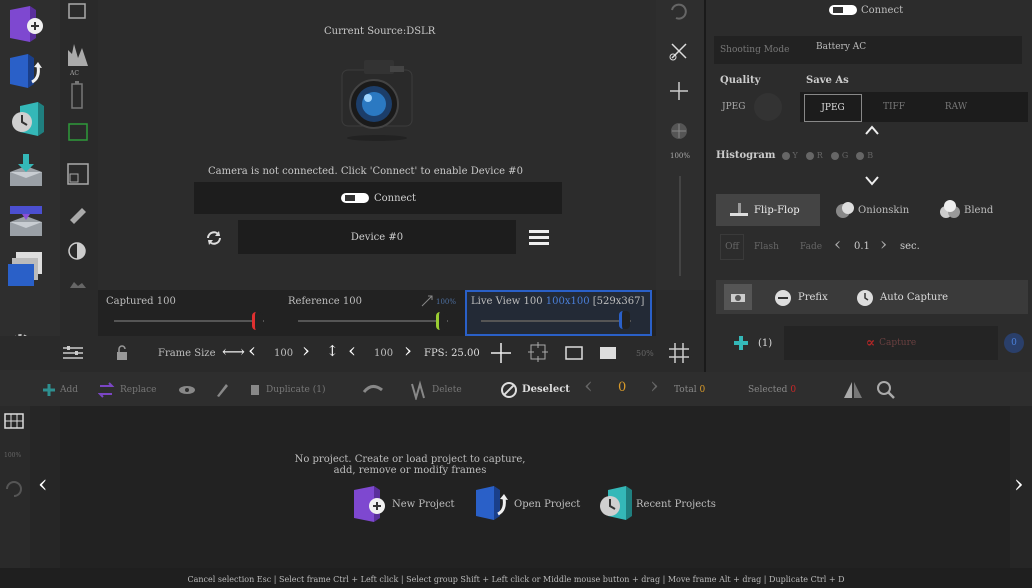 The image size is (1032, 588). Describe the element at coordinates (588, 386) in the screenshot. I see `prev-frame-button: ‹` at that location.